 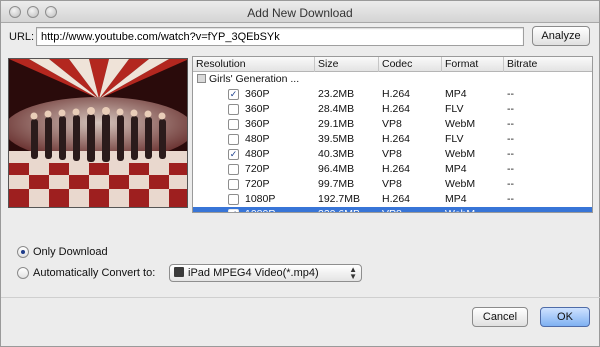 I want to click on table-row: ✓ 360P 23.2MB H.264 MP4 --, so click(x=392, y=94).